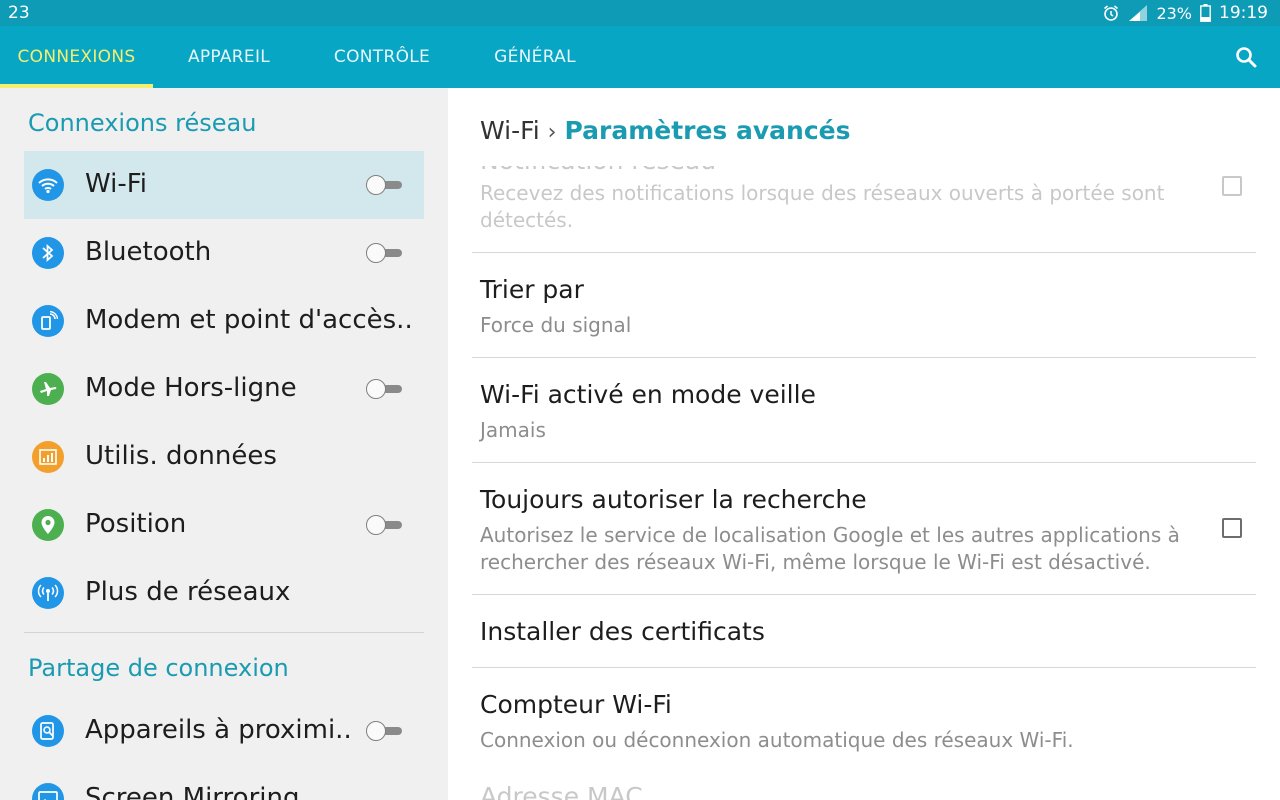  What do you see at coordinates (224, 525) in the screenshot?
I see `sidebar-item-location: Position` at bounding box center [224, 525].